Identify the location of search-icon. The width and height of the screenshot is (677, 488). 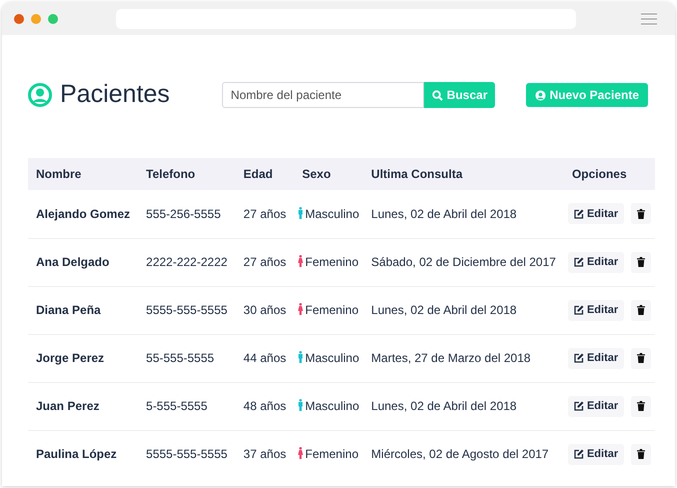
(437, 95).